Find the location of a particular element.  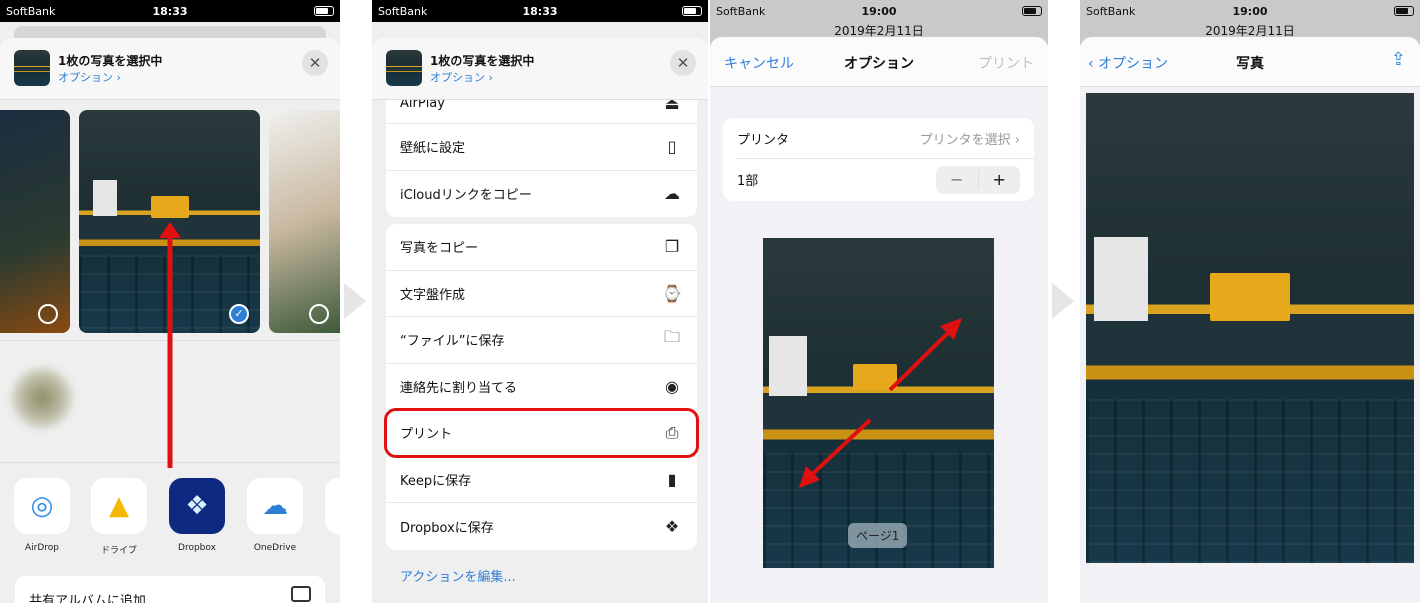

select-printer: プリンタを選択 › is located at coordinates (970, 138).